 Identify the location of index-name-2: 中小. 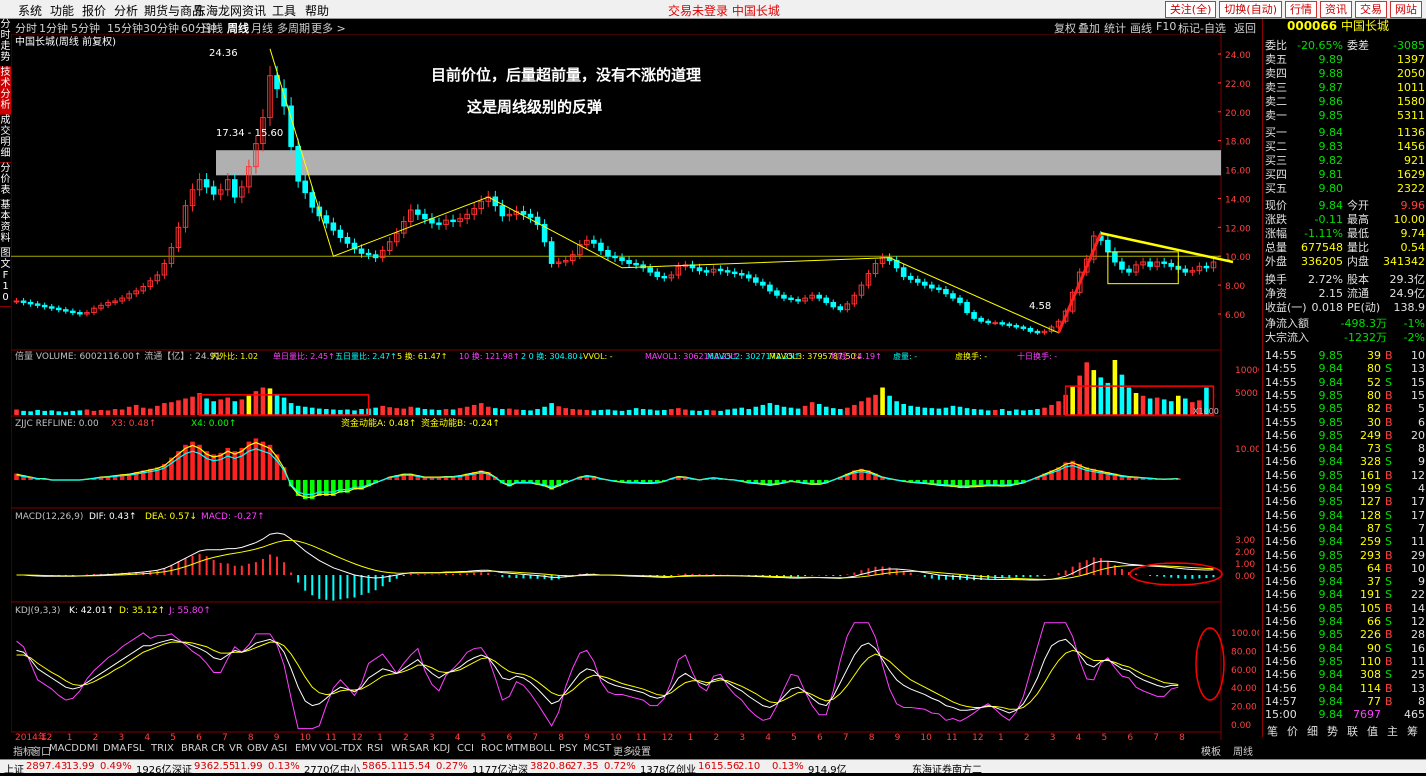
(350, 768).